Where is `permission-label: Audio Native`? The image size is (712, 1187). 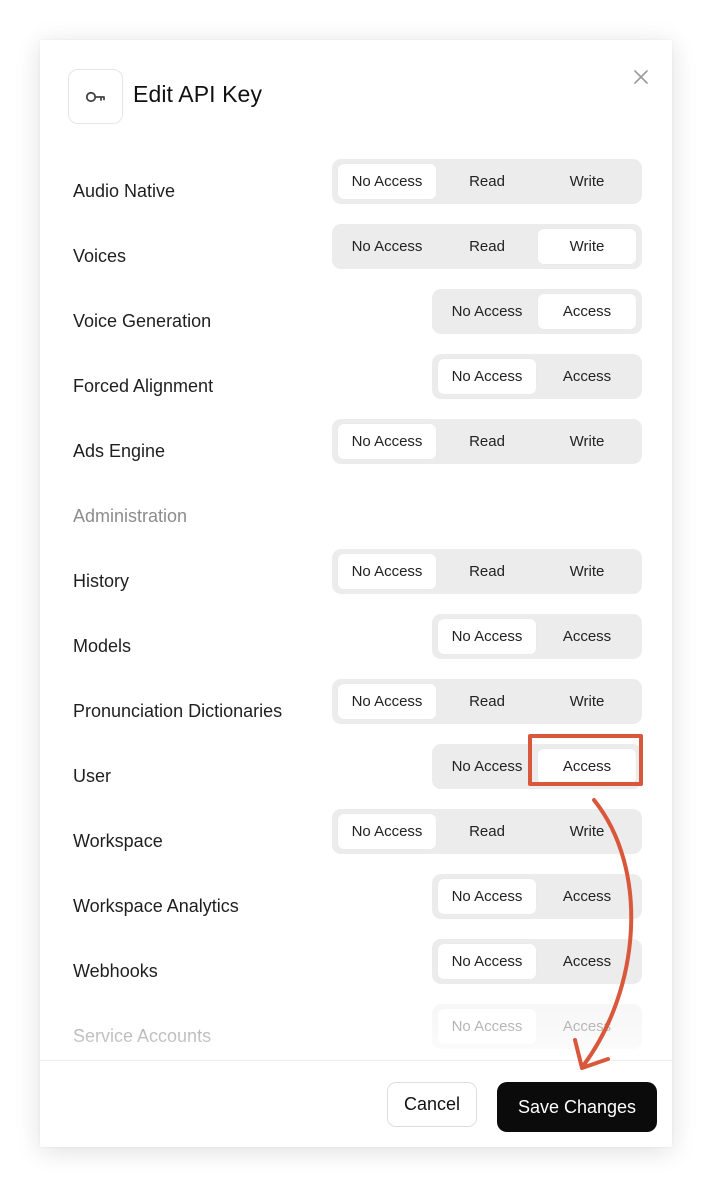 permission-label: Audio Native is located at coordinates (124, 191).